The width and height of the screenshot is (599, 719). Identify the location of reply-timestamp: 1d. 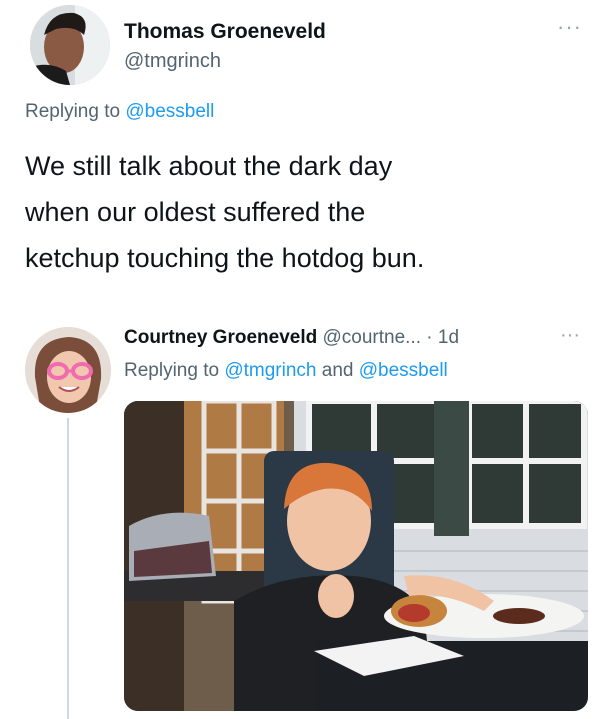
(448, 337).